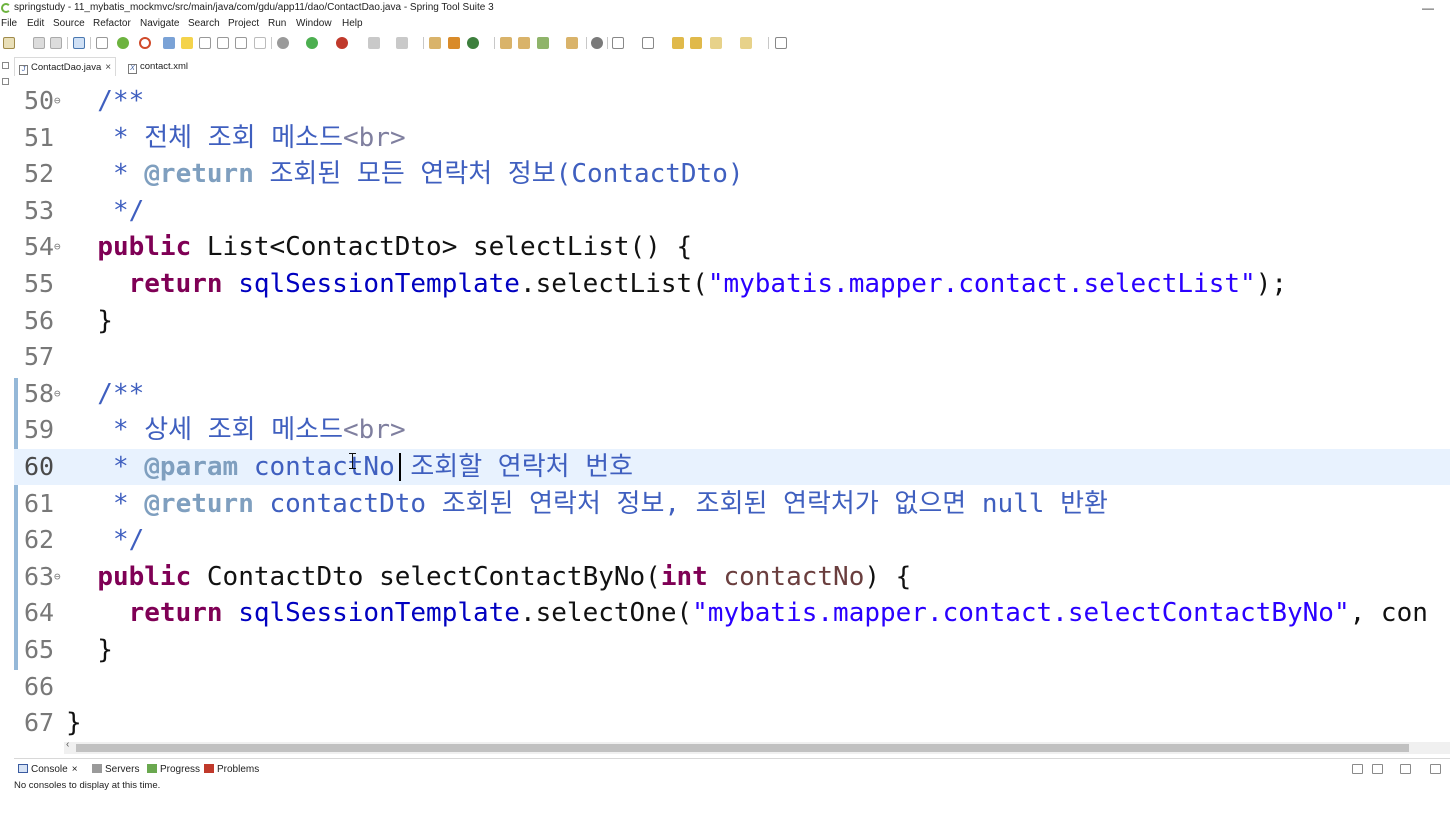  I want to click on search-icon, so click(572, 43).